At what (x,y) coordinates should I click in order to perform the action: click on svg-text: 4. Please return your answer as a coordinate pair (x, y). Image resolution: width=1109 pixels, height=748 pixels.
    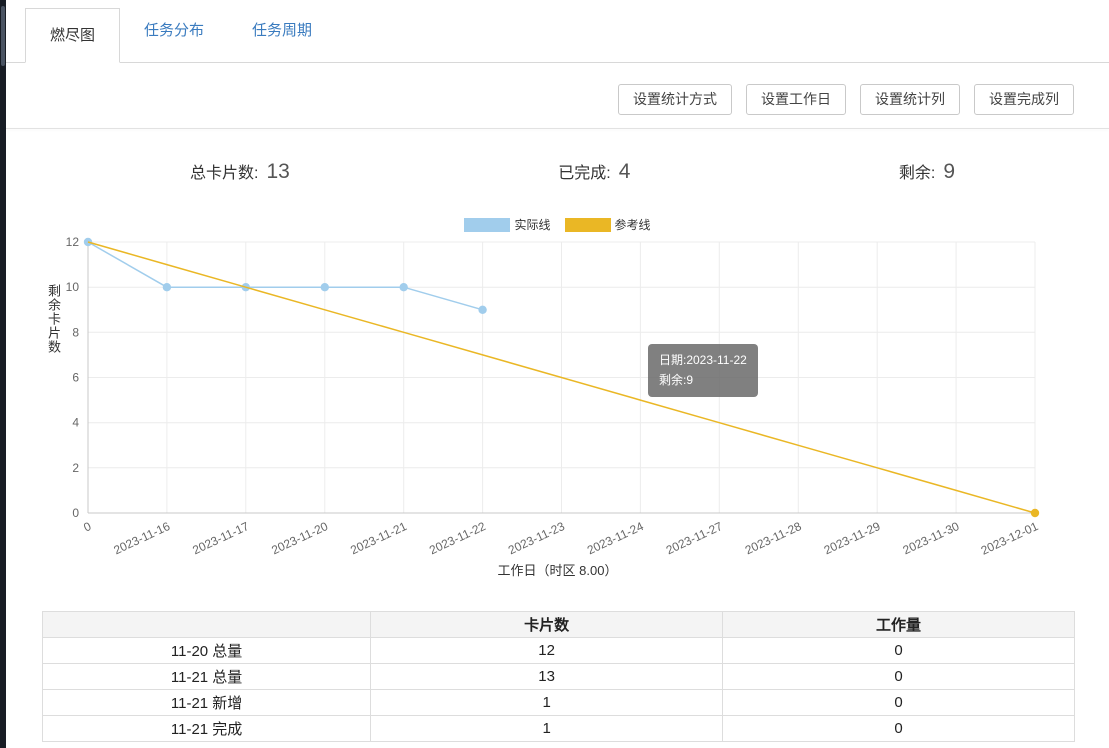
    Looking at the image, I should click on (75, 423).